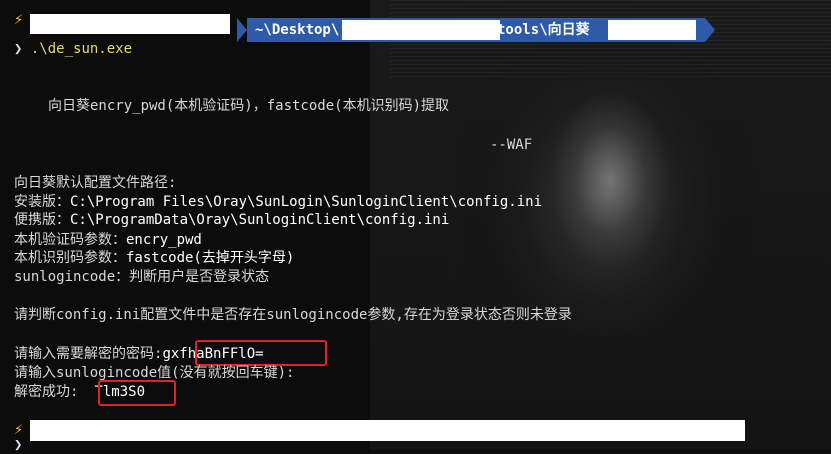 The height and width of the screenshot is (454, 831). Describe the element at coordinates (42, 220) in the screenshot. I see `portable-label: 便携版：` at that location.